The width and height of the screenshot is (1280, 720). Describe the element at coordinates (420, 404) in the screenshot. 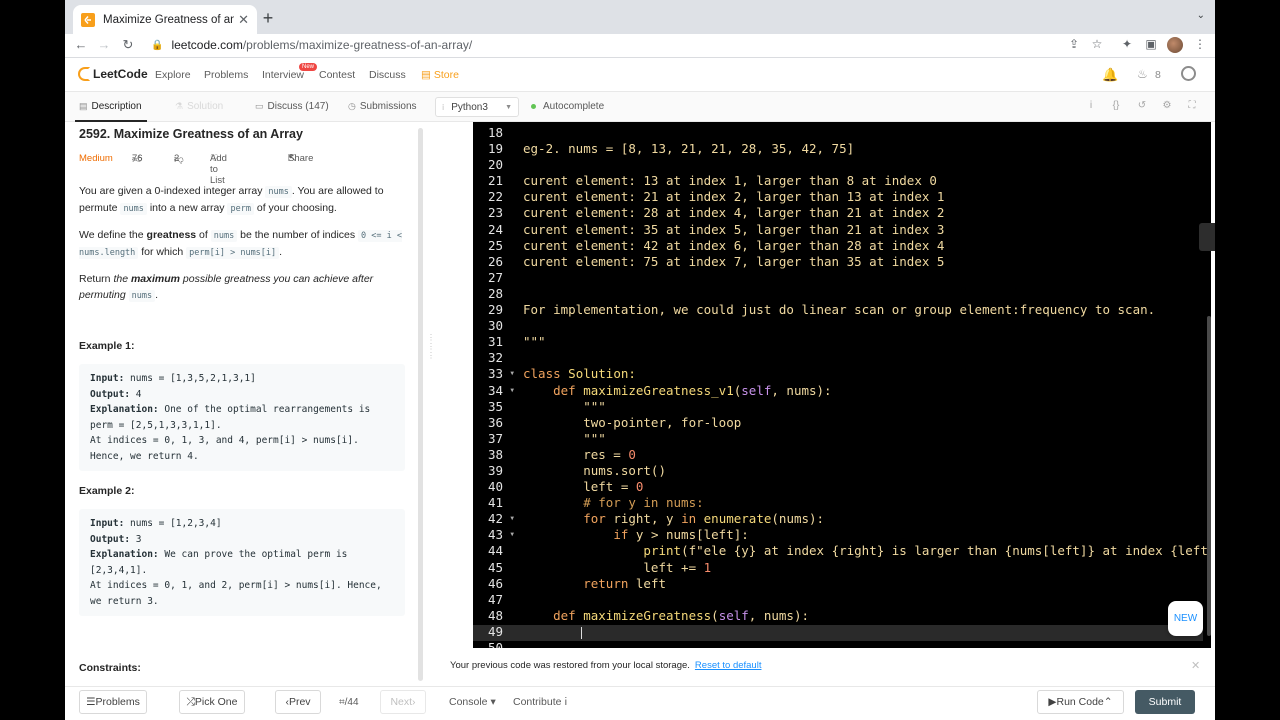

I see `description-scrollbar` at that location.